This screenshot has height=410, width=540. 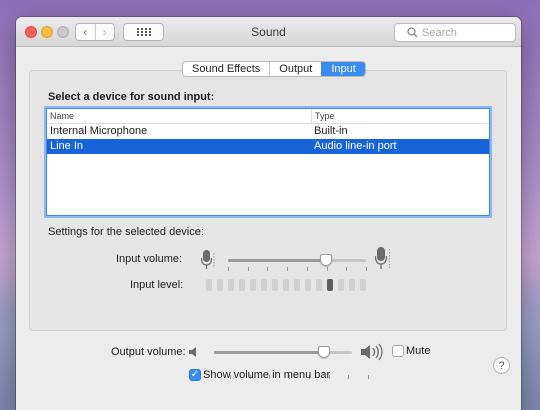 What do you see at coordinates (268, 131) in the screenshot?
I see `table-row-internal-microphone: Internal Microphone Built-in` at bounding box center [268, 131].